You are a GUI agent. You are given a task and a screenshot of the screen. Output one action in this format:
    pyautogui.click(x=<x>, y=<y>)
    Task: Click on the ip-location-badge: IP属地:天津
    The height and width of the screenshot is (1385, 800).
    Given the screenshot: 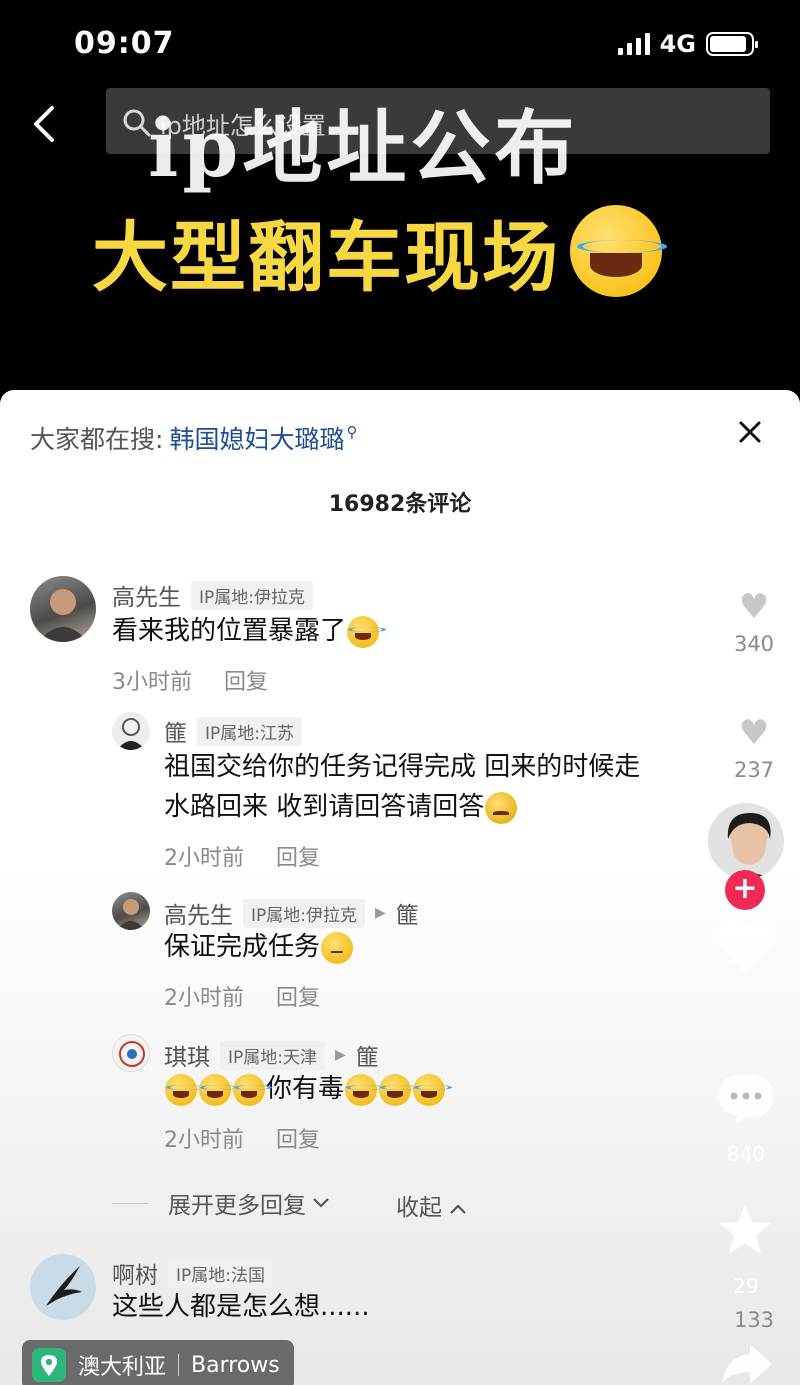 What is the action you would take?
    pyautogui.click(x=272, y=1055)
    